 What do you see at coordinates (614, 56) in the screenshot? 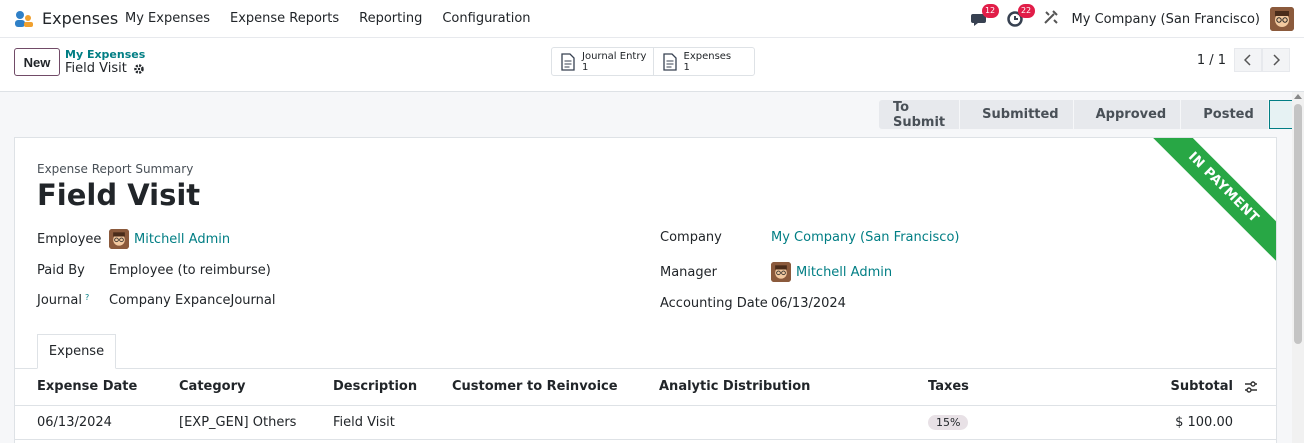
I see `journal-entry-label: Journal Entry` at bounding box center [614, 56].